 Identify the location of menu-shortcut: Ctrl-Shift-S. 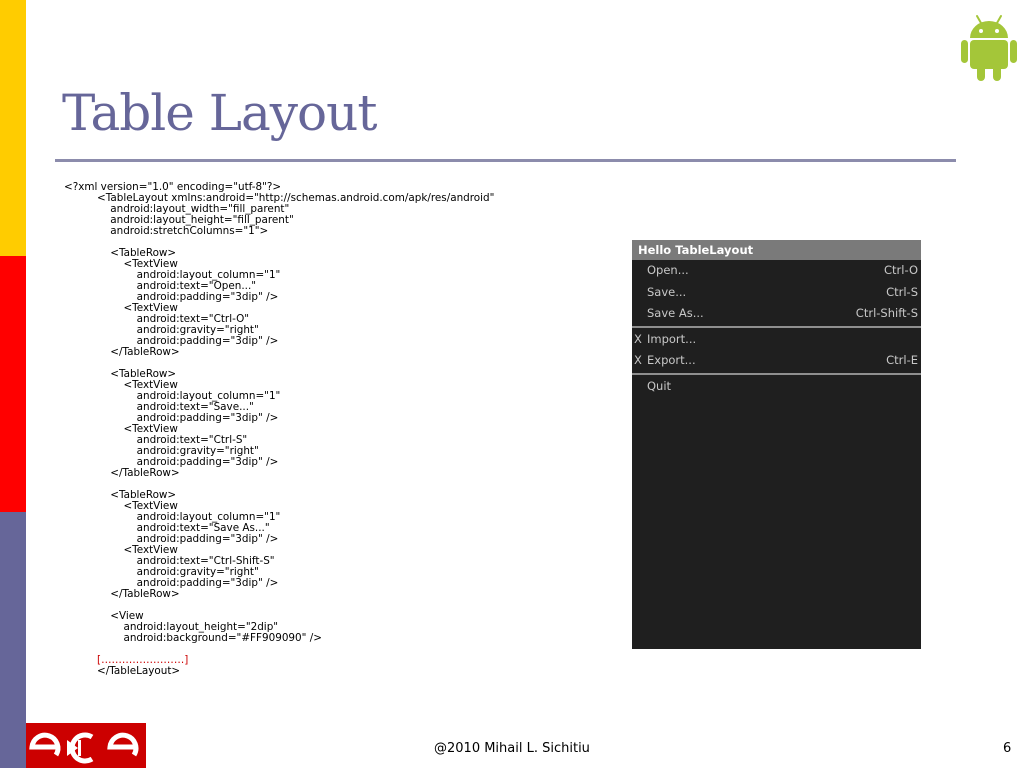
(886, 313).